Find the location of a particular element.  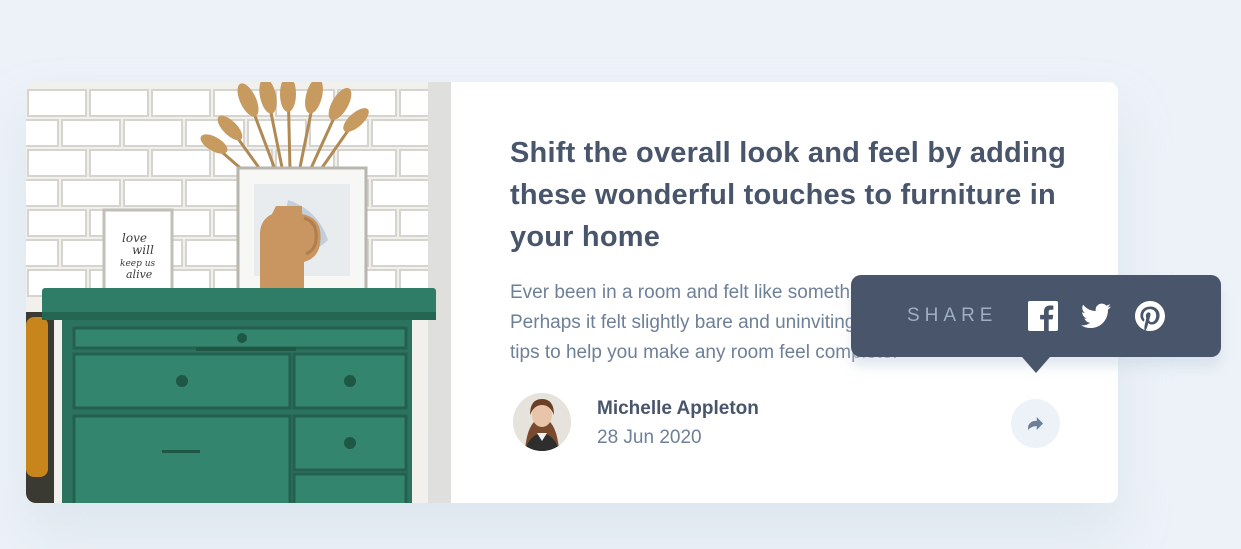

share-arrow-icon is located at coordinates (1035, 423).